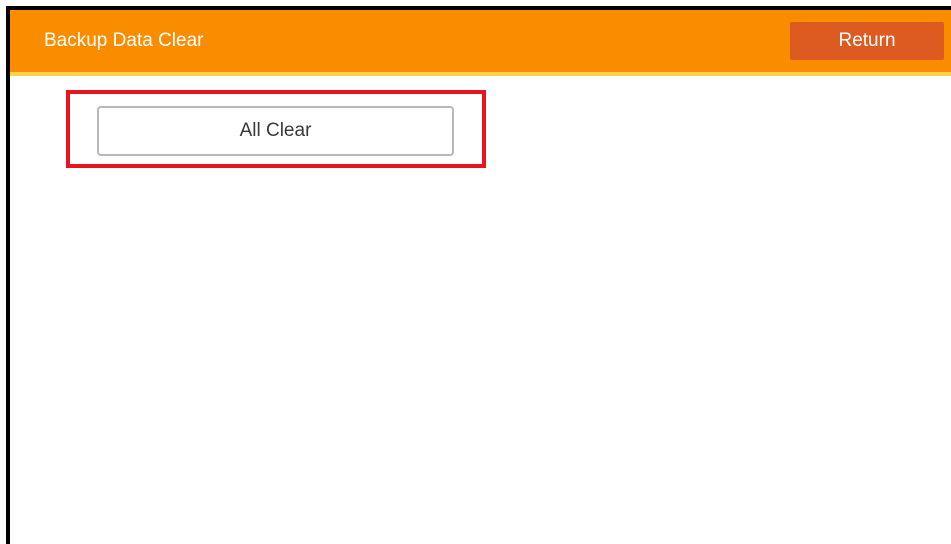 This screenshot has height=544, width=951. Describe the element at coordinates (867, 41) in the screenshot. I see `return-button: Return` at that location.